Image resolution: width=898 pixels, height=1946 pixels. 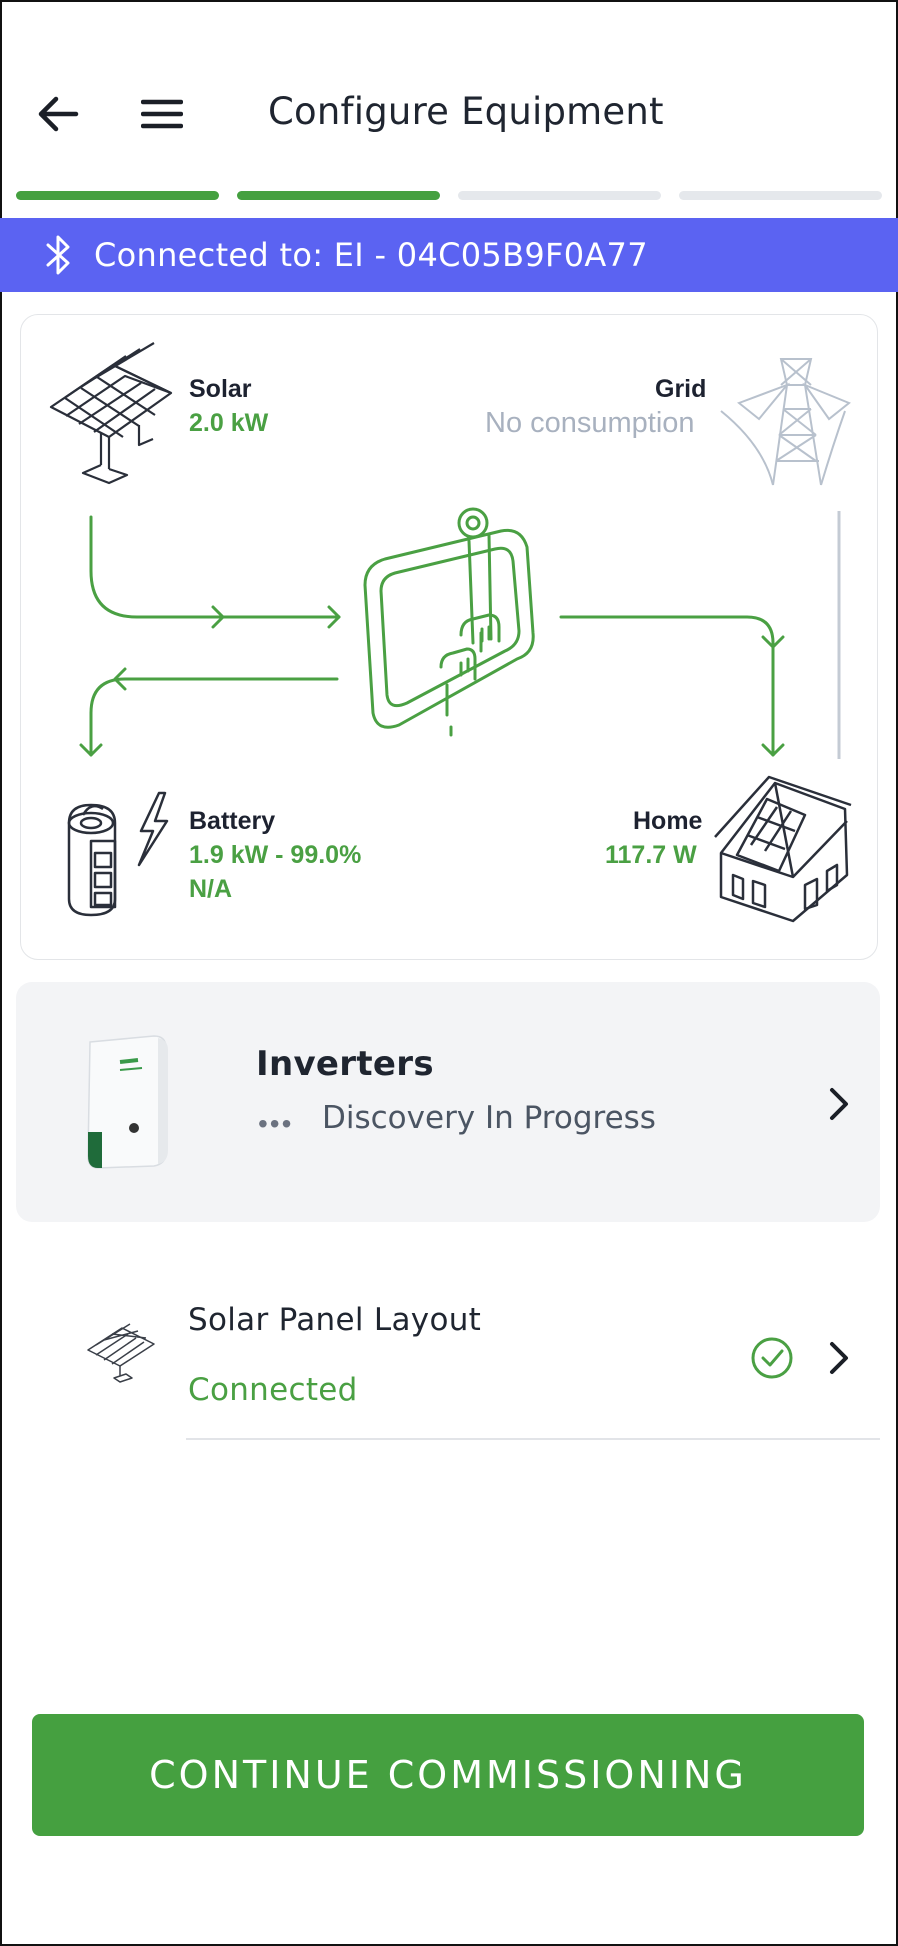 What do you see at coordinates (785, 422) in the screenshot?
I see `grid-tower-icon` at bounding box center [785, 422].